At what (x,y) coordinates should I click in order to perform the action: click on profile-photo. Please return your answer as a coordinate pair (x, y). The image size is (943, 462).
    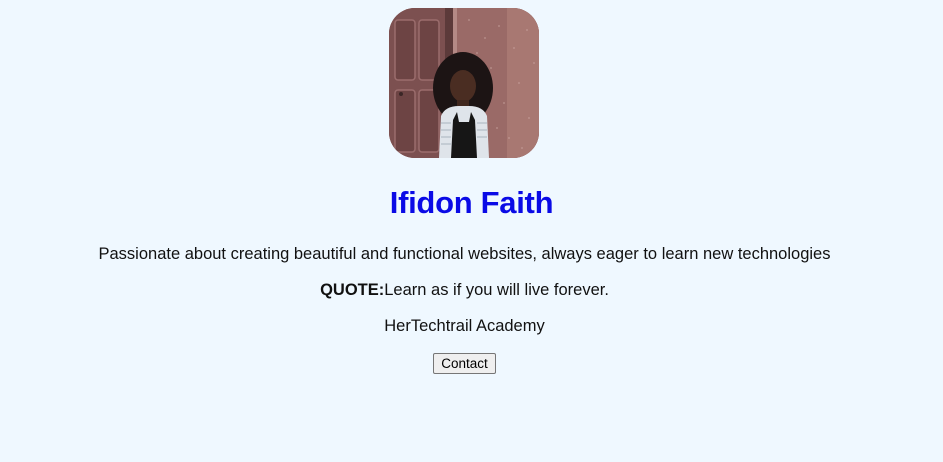
    Looking at the image, I should click on (464, 83).